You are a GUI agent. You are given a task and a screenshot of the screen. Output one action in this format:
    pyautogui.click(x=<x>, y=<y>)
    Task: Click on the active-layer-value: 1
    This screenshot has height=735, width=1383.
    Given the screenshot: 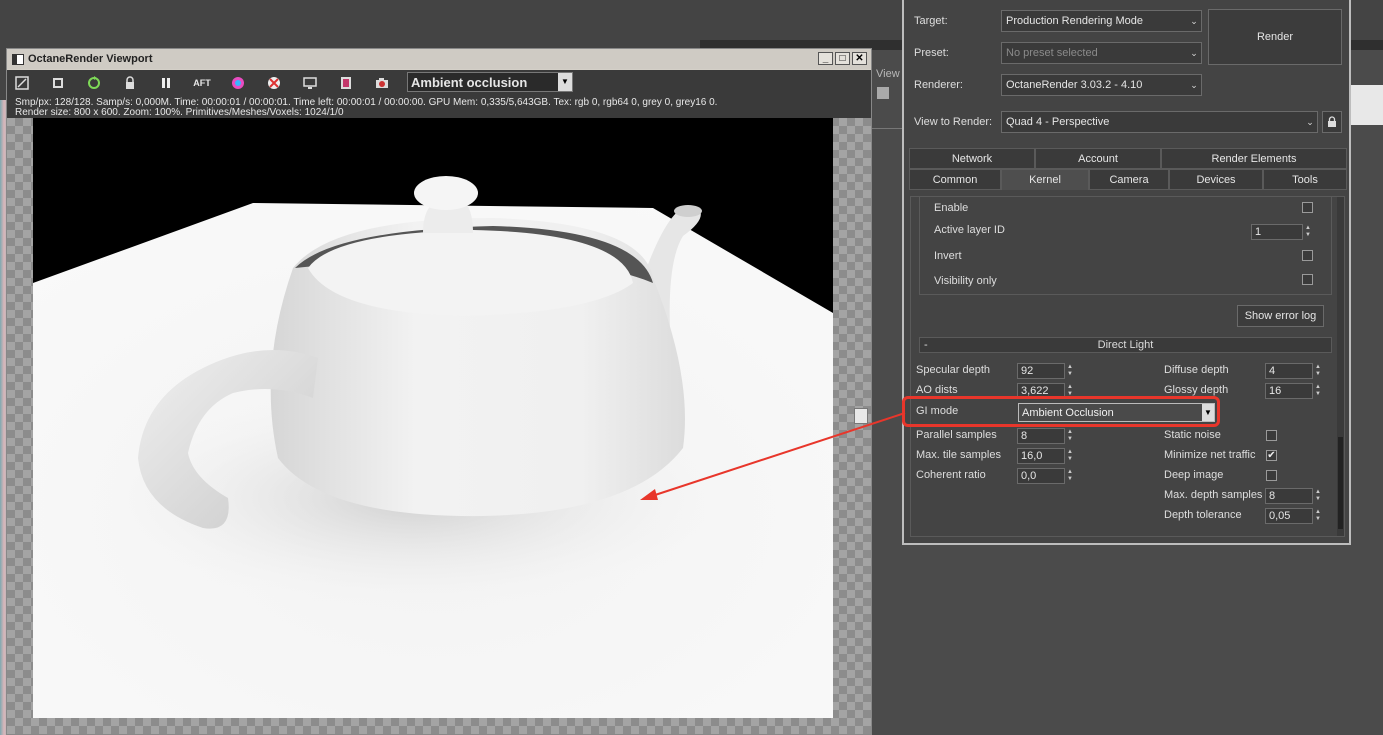 What is the action you would take?
    pyautogui.click(x=1277, y=232)
    